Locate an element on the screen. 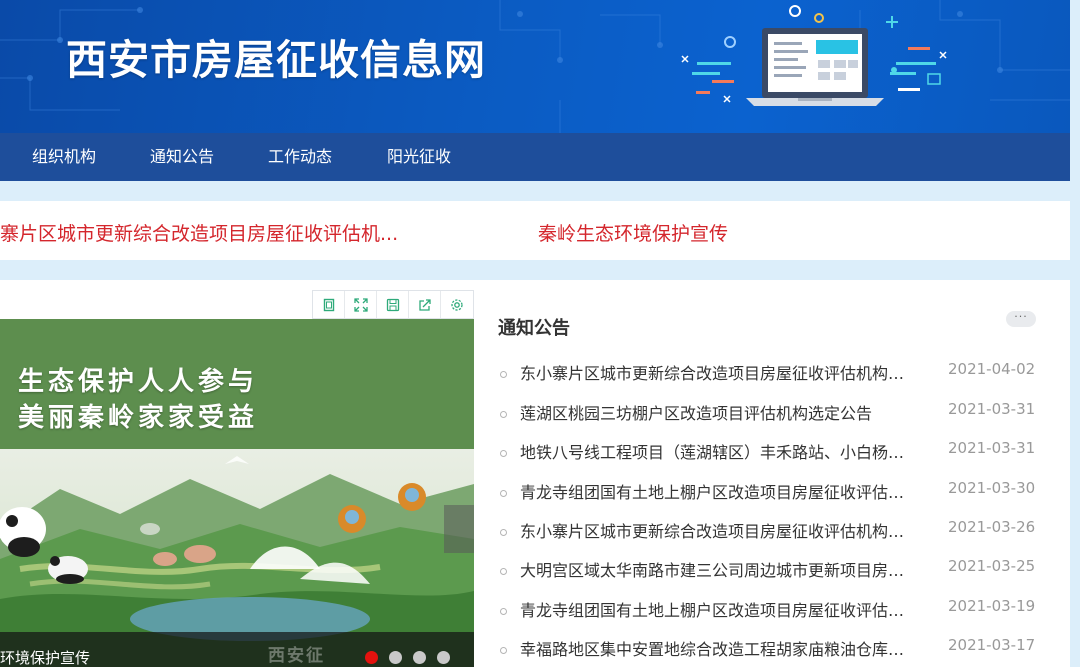 The height and width of the screenshot is (667, 1080). slide-caption: 环境保护宣传 is located at coordinates (45, 657).